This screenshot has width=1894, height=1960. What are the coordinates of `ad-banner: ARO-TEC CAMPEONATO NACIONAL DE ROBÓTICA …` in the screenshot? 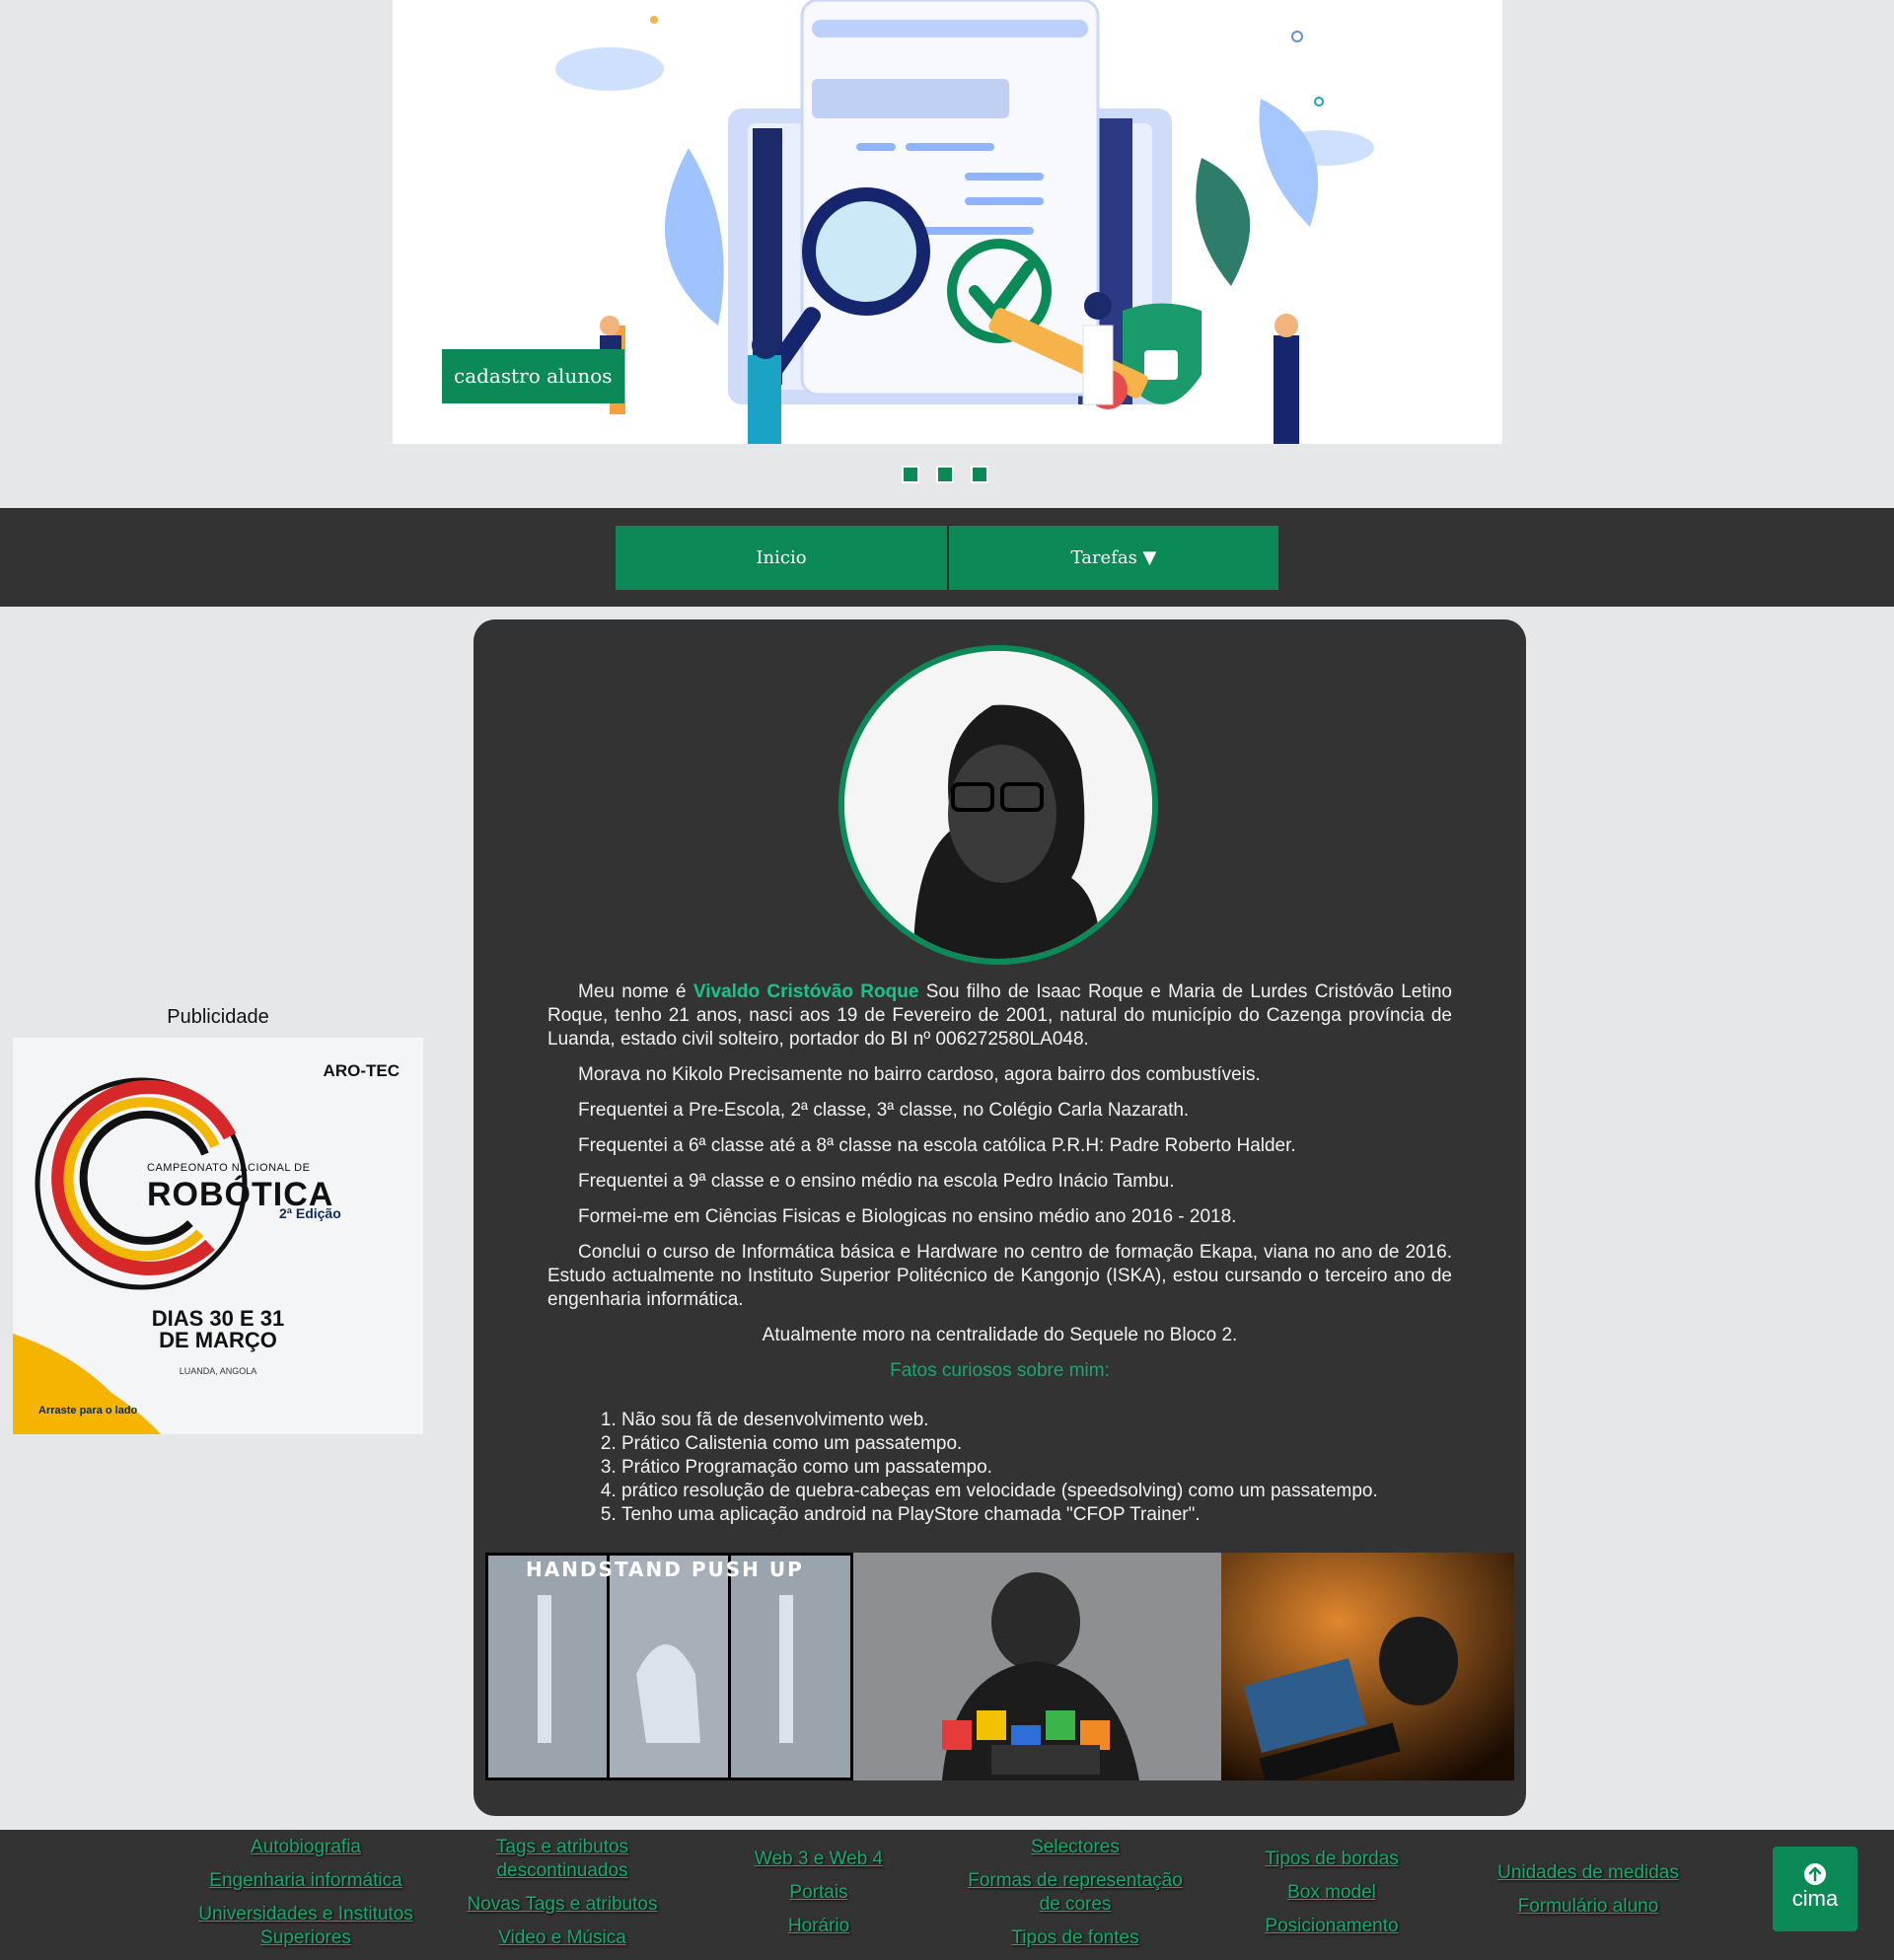 It's located at (218, 1236).